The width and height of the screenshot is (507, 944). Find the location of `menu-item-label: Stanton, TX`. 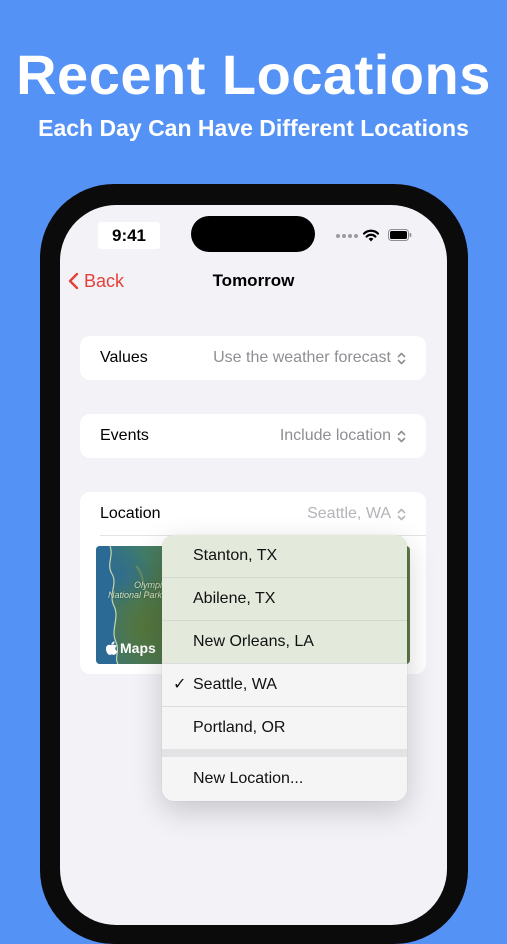

menu-item-label: Stanton, TX is located at coordinates (235, 555).